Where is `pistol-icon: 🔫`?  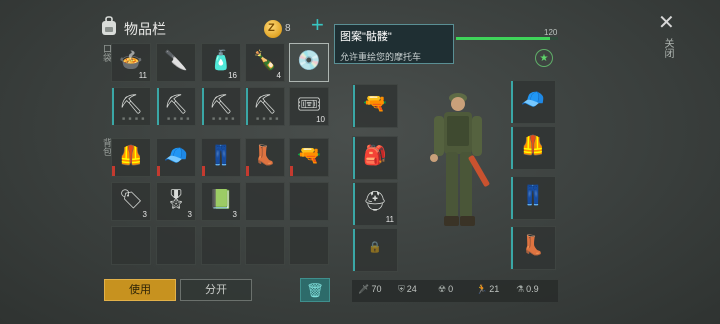
pistol-icon: 🔫 is located at coordinates (309, 156).